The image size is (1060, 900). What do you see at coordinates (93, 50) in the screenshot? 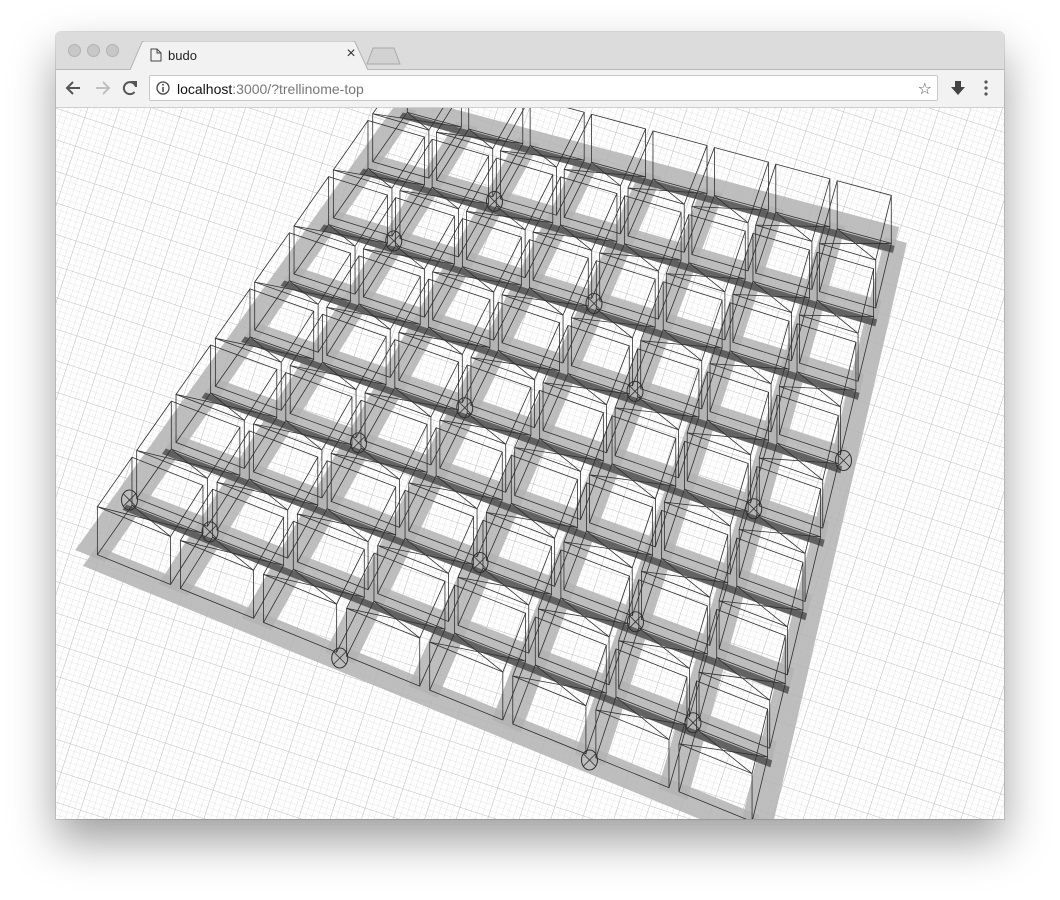
I see `minimize-window-button` at bounding box center [93, 50].